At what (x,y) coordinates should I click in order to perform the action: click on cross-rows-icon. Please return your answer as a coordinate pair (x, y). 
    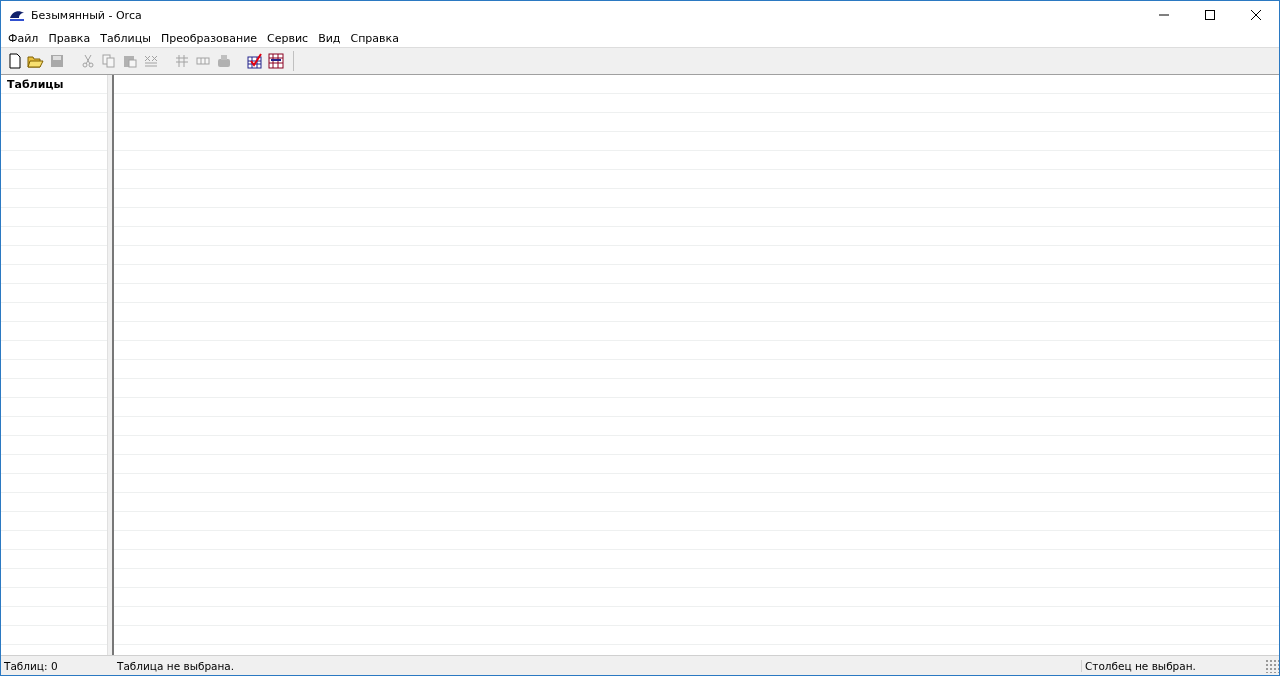
    Looking at the image, I should click on (150, 61).